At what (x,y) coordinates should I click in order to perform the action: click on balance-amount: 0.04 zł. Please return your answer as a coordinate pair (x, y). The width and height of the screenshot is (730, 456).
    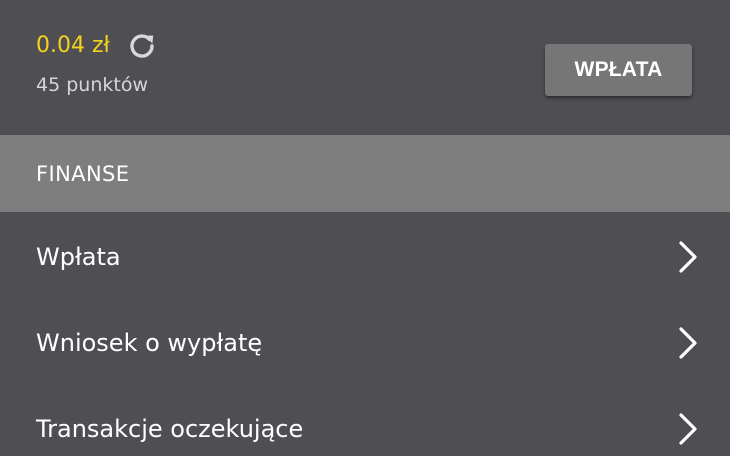
    Looking at the image, I should click on (73, 45).